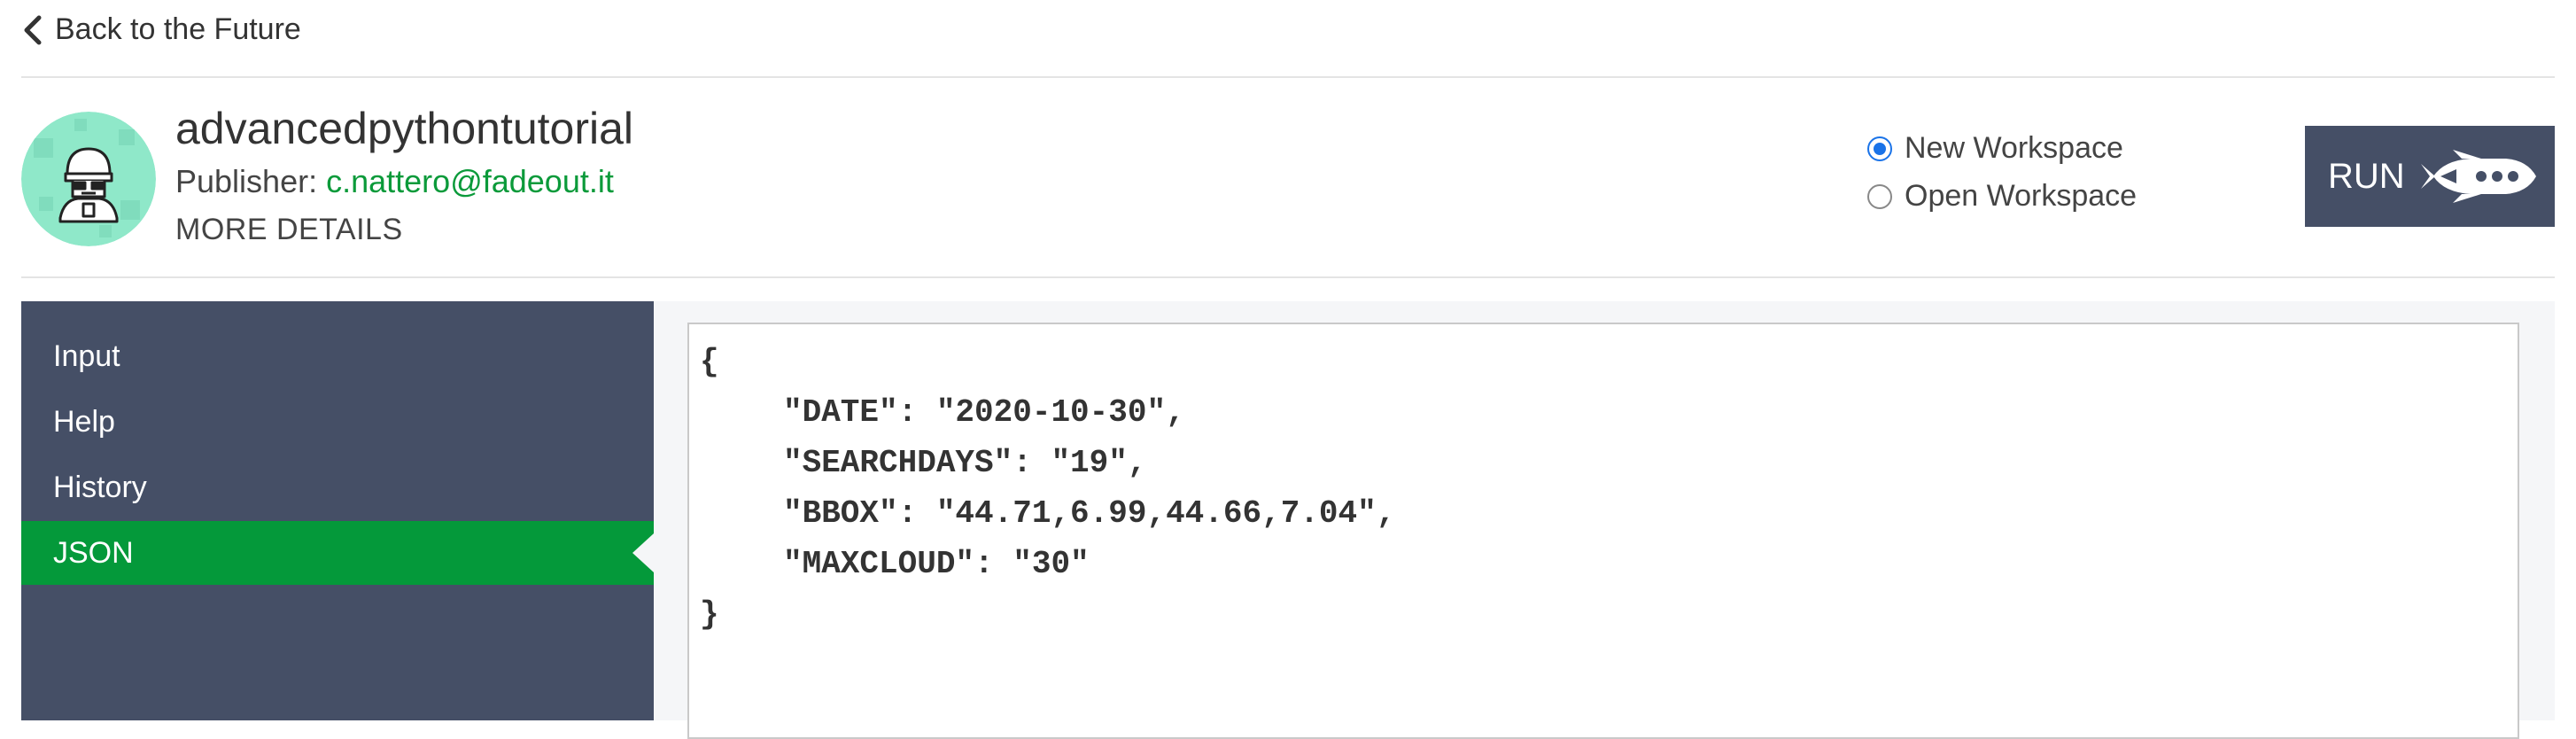 The image size is (2576, 739). I want to click on sidebar-item-label: JSON, so click(93, 552).